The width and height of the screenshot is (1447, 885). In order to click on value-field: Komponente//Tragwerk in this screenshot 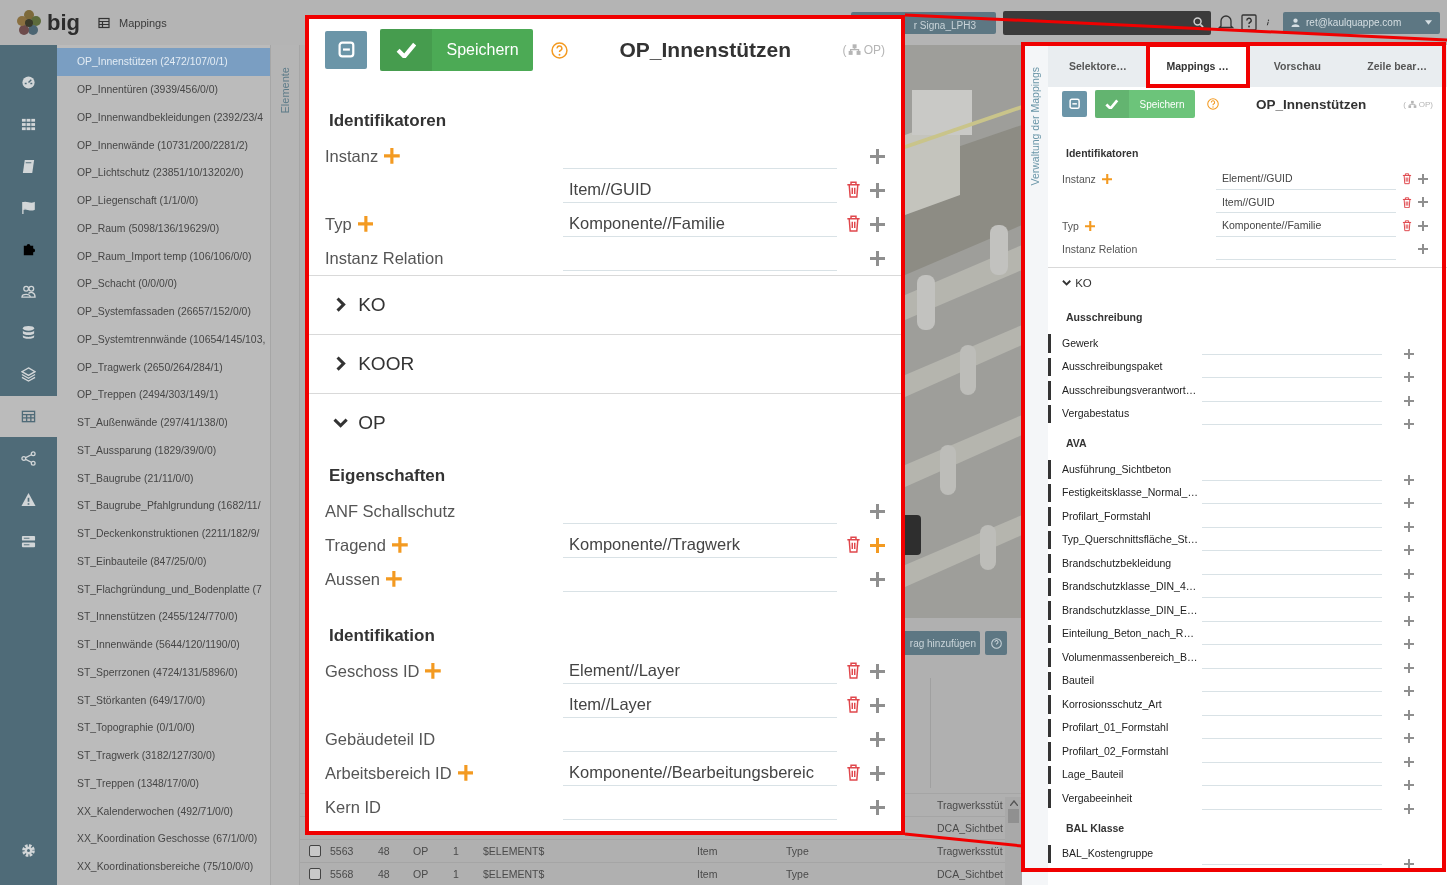, I will do `click(700, 545)`.